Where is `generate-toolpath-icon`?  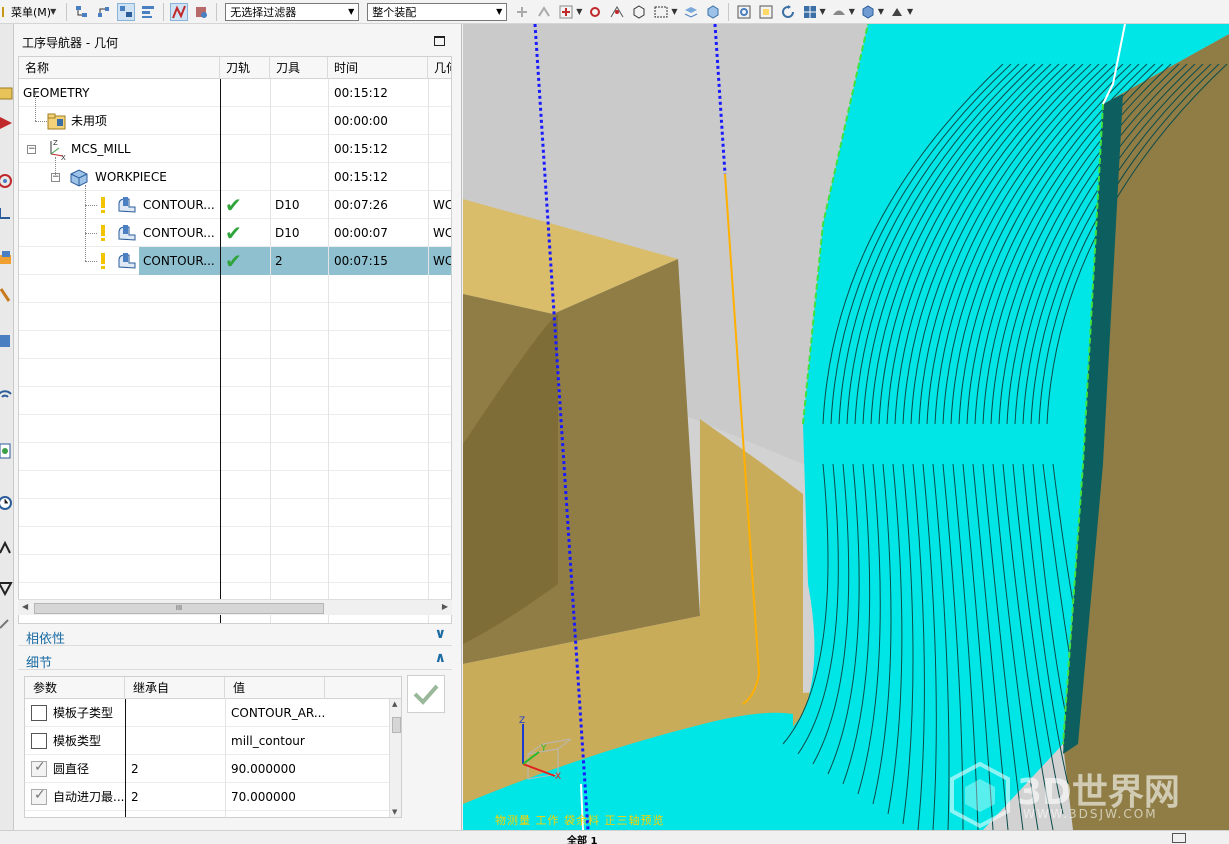
generate-toolpath-icon is located at coordinates (179, 11).